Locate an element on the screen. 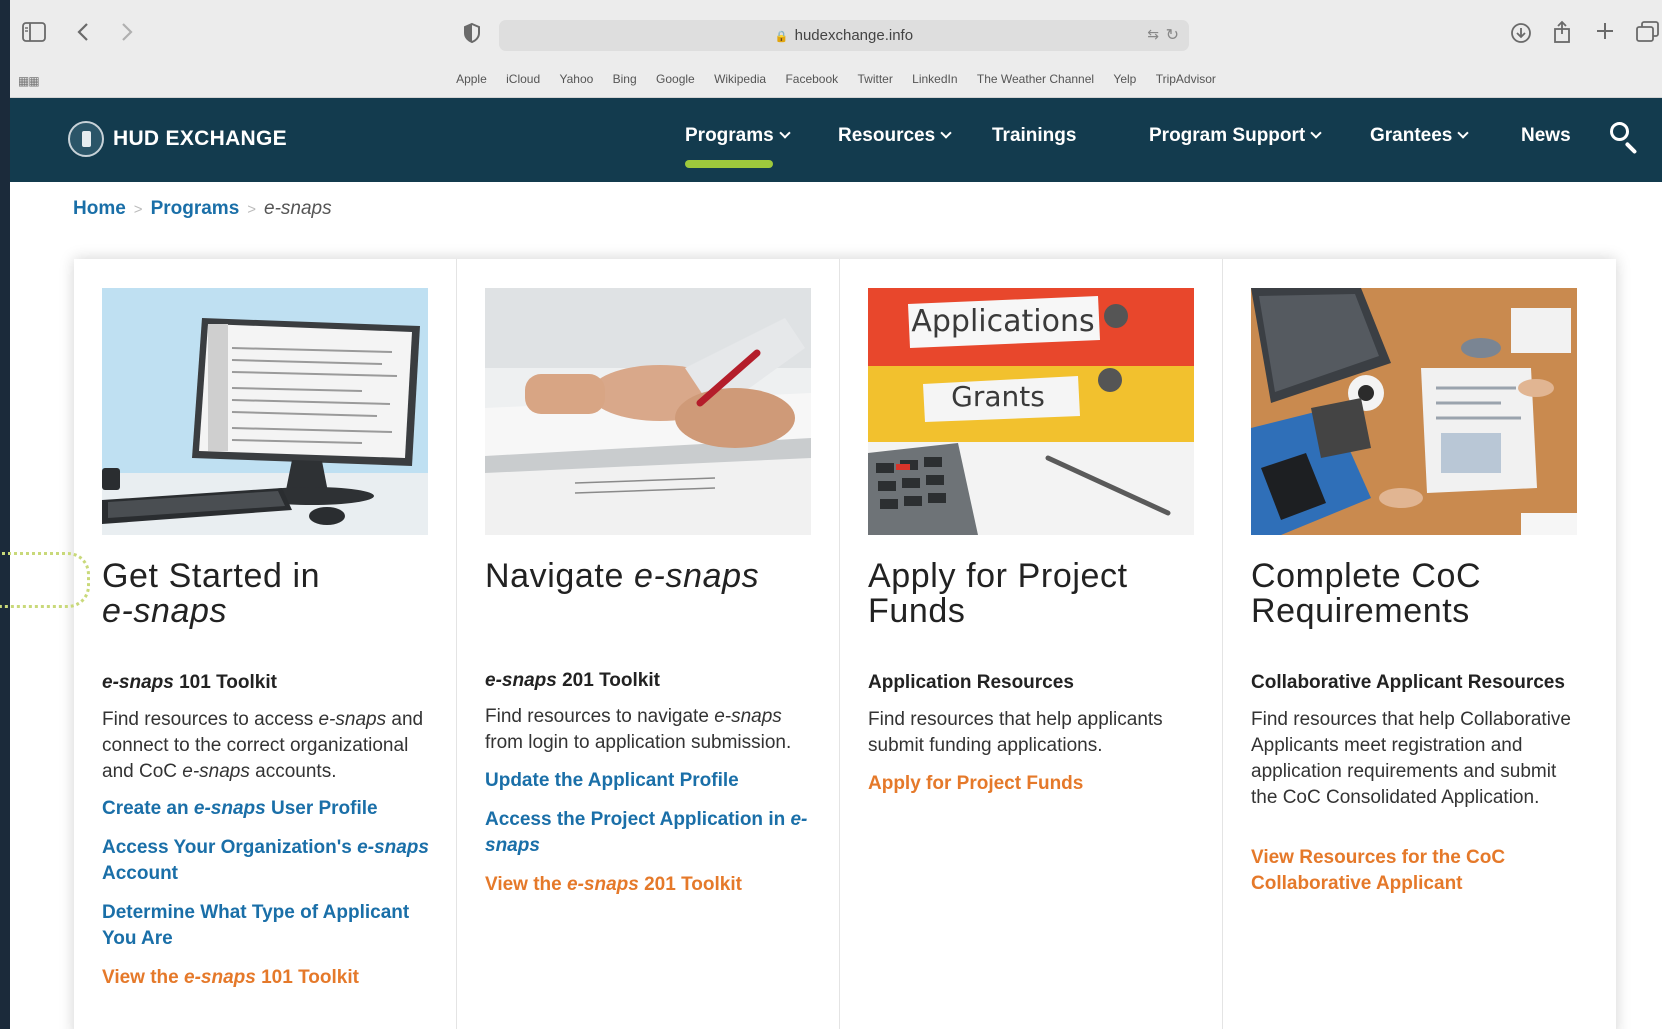 The height and width of the screenshot is (1029, 1662). tabs-overview-icon is located at coordinates (1648, 34).